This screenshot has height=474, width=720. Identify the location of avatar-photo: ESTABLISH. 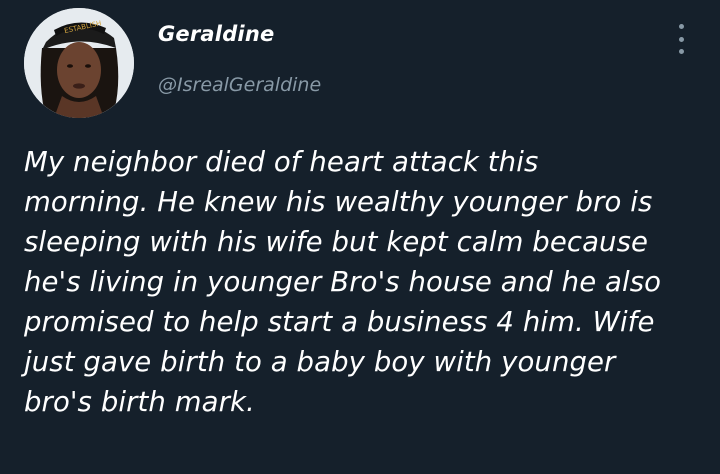
(79, 63).